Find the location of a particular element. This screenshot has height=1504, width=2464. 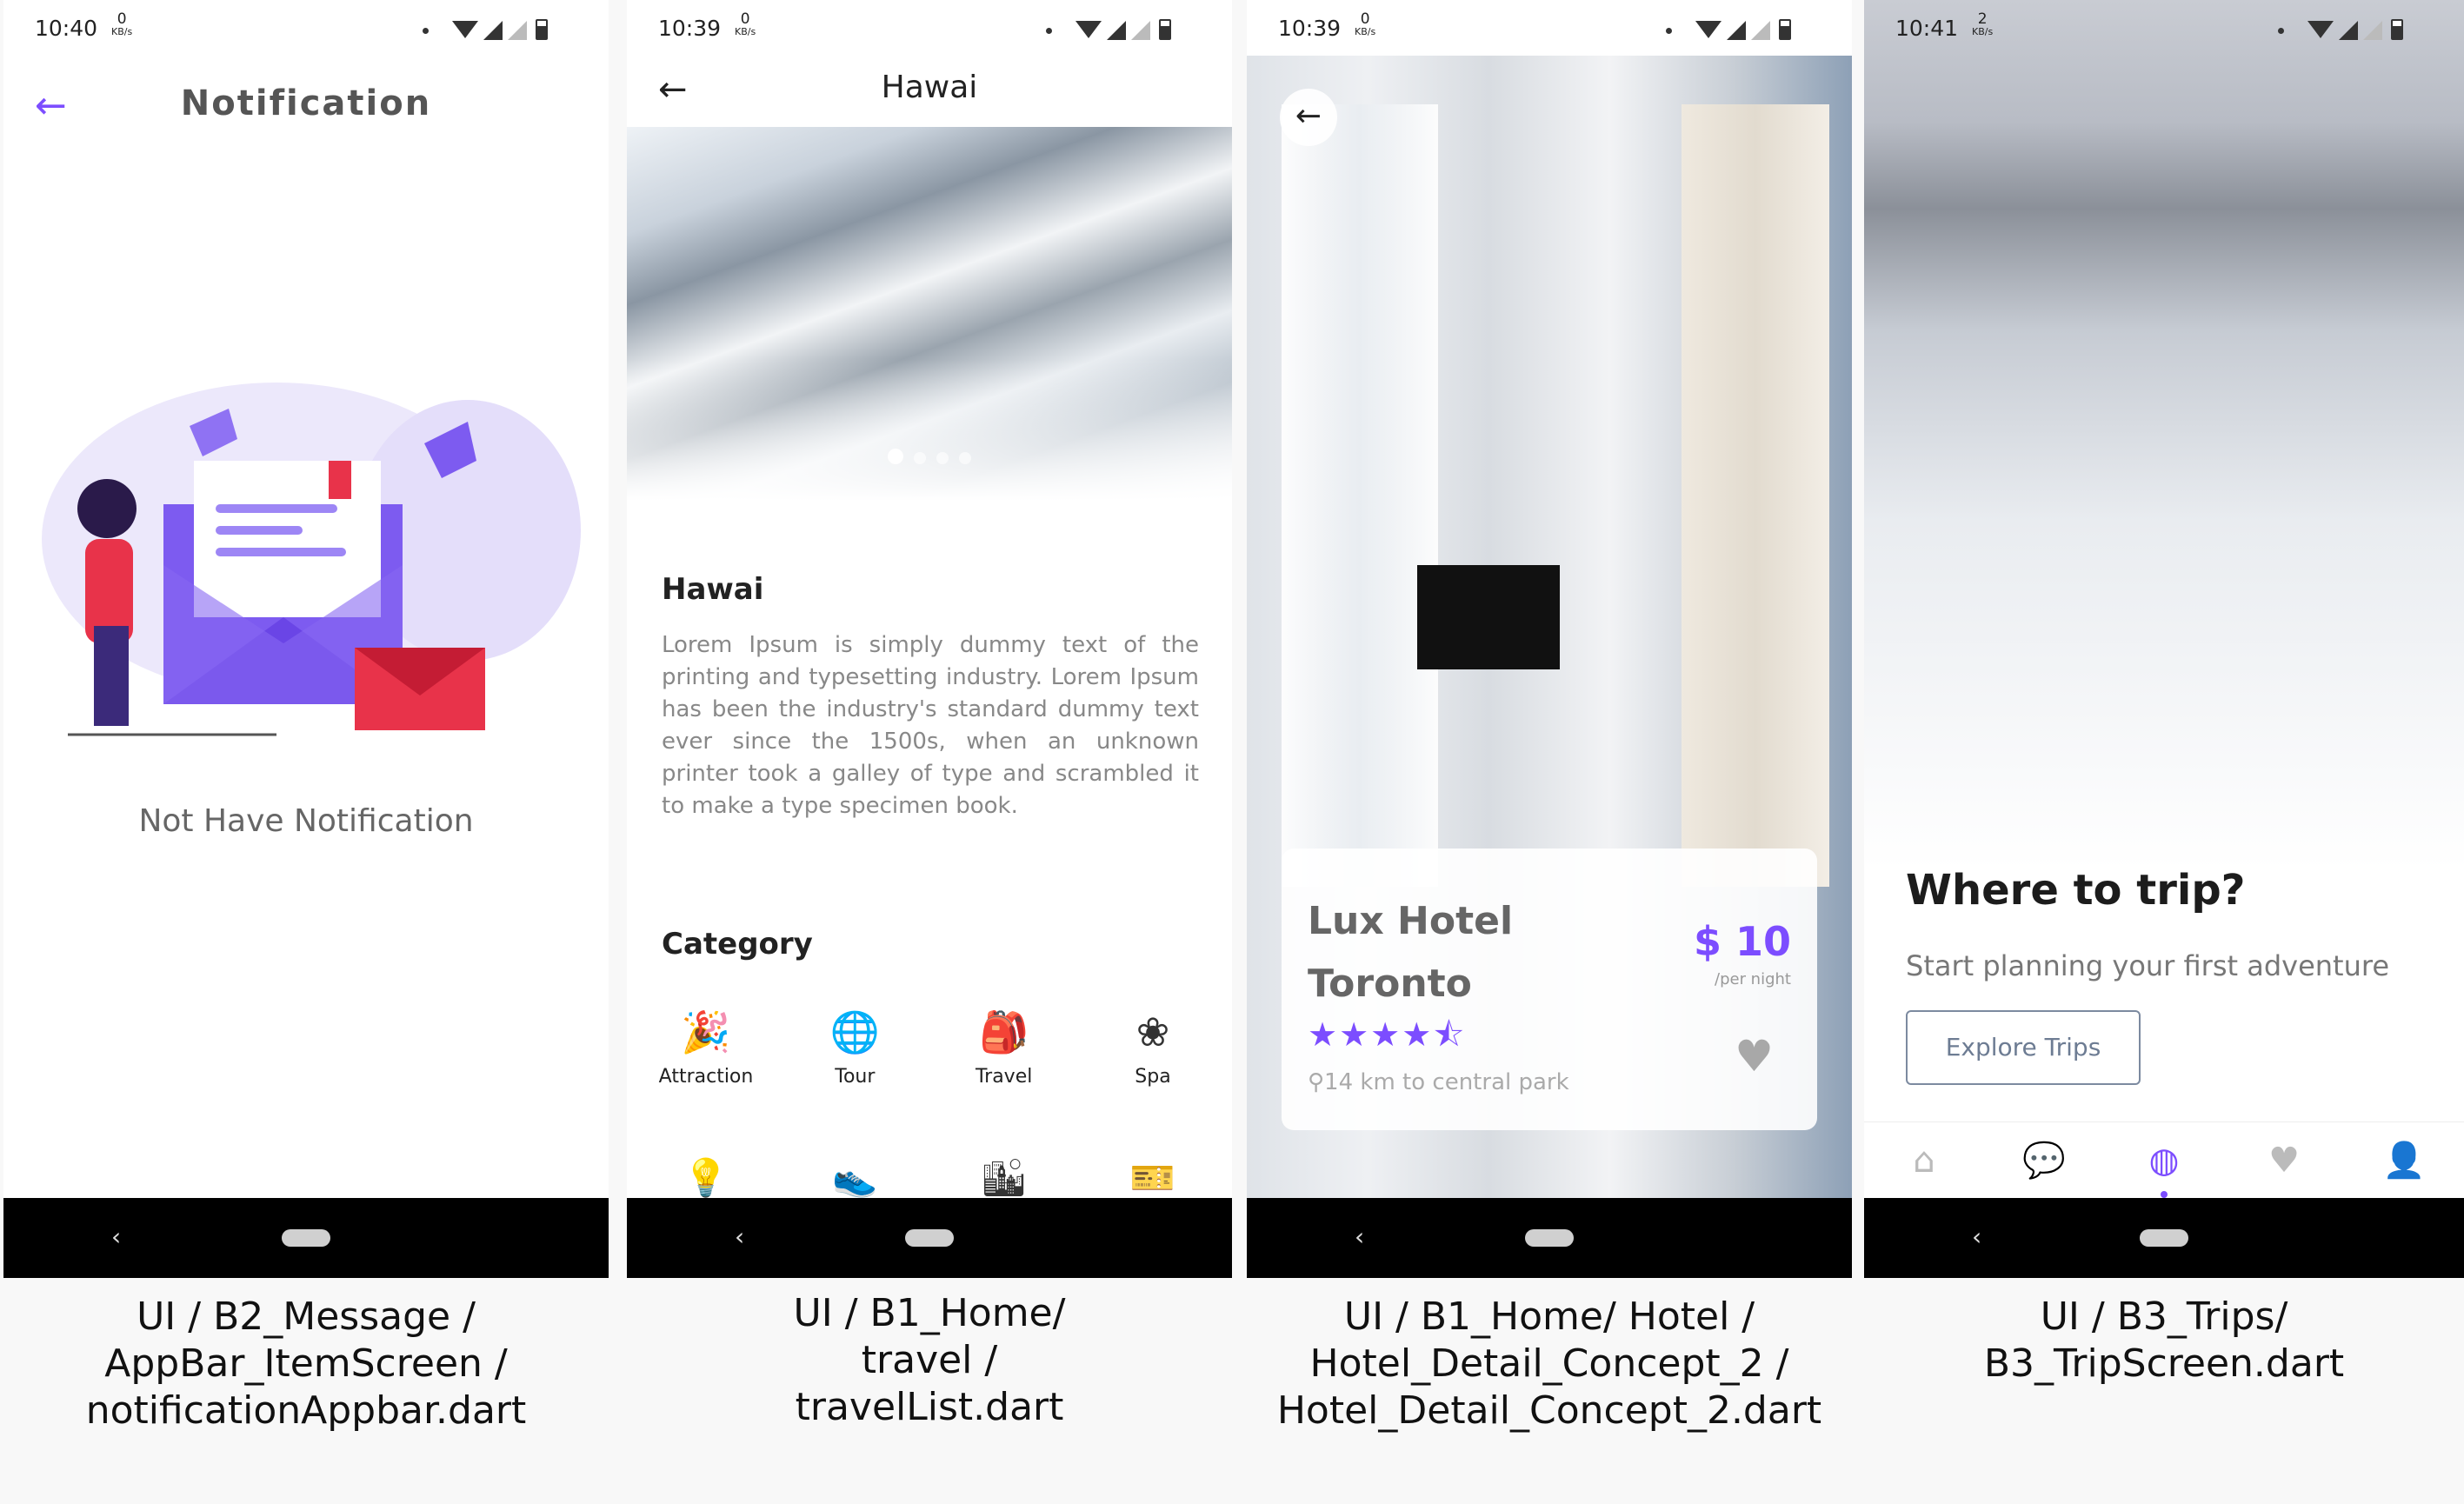

heart-icon: ♥ is located at coordinates (1754, 1056).